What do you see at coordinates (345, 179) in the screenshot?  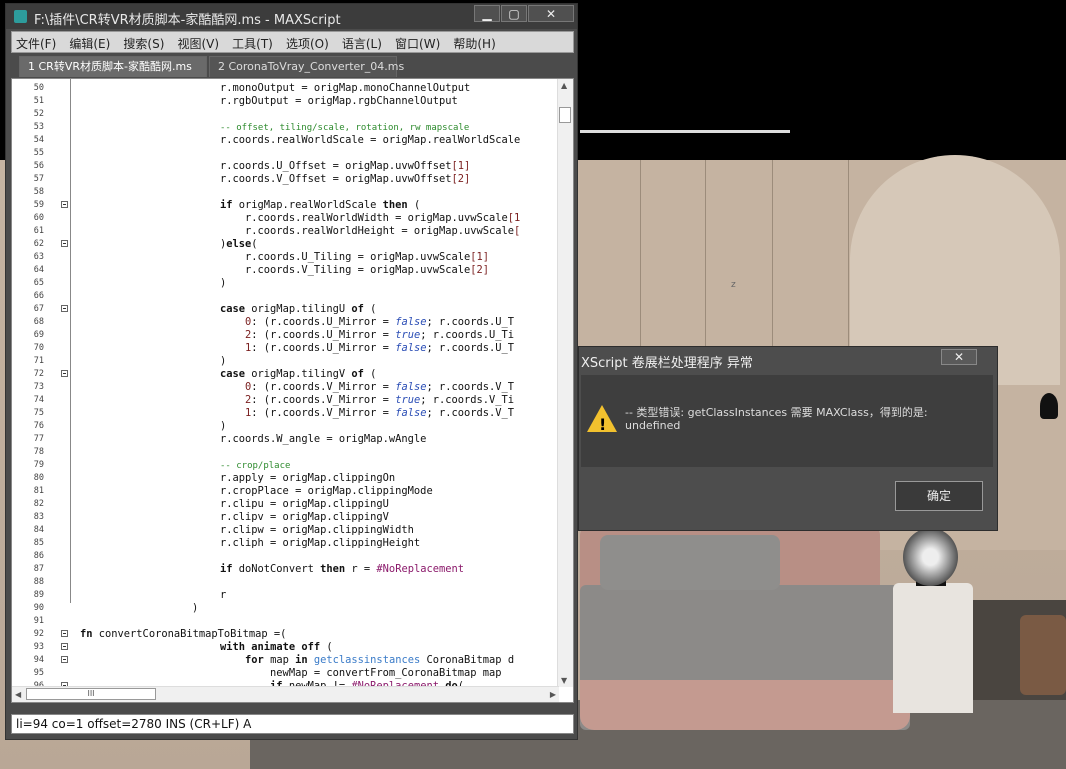 I see `code-text: r.coords.V_Offset = origMap.uvwOffset[2]` at bounding box center [345, 179].